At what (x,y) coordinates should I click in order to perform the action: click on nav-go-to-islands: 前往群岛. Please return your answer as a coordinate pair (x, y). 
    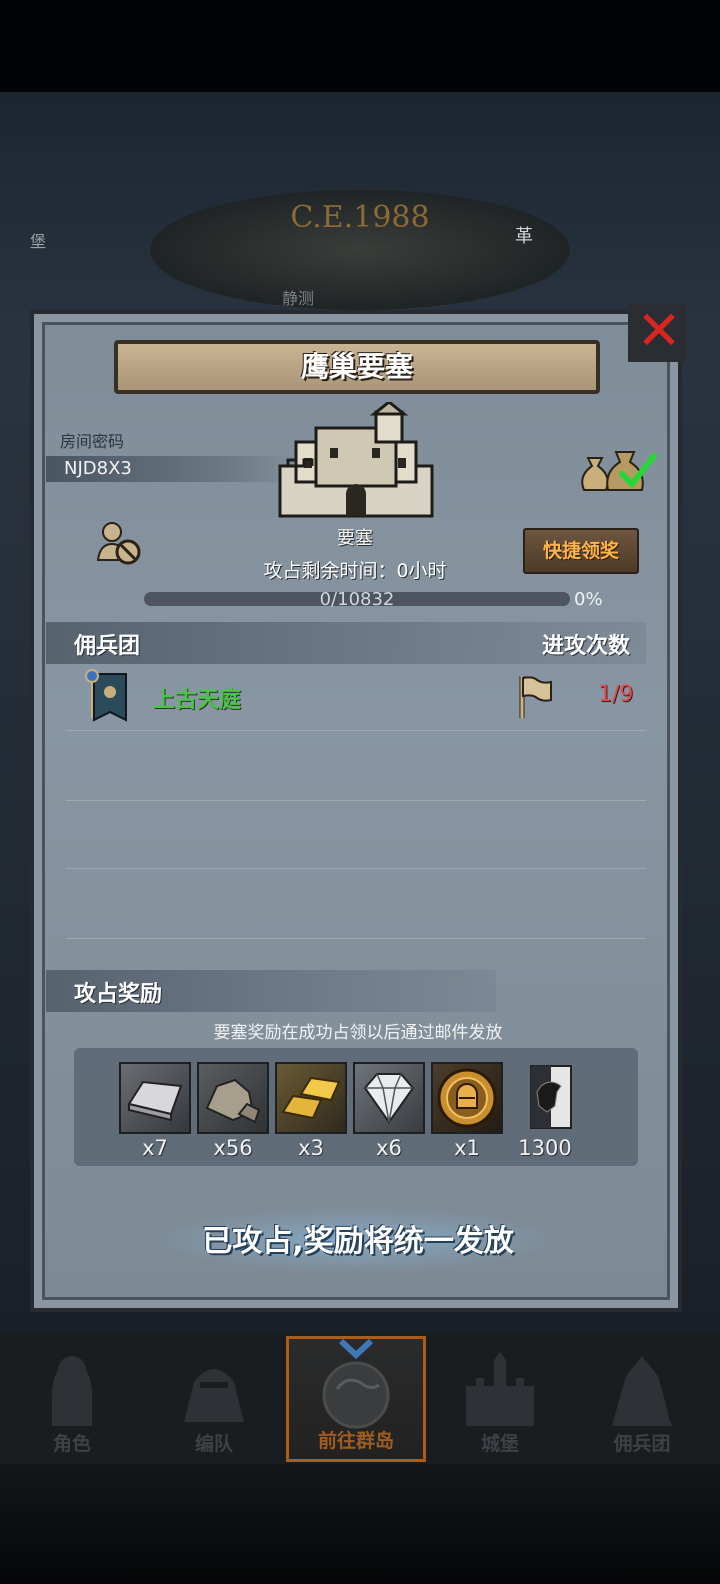
    Looking at the image, I should click on (356, 1399).